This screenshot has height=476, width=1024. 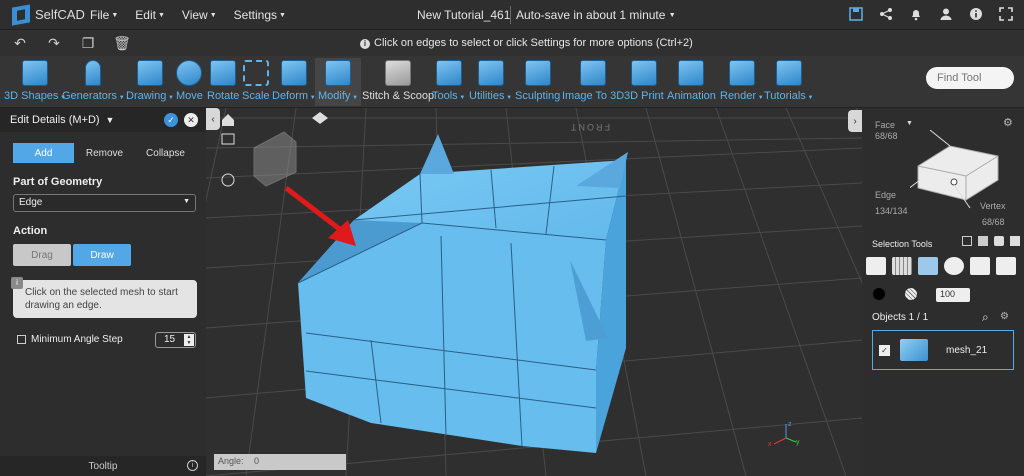 What do you see at coordinates (228, 180) in the screenshot?
I see `globe-icon` at bounding box center [228, 180].